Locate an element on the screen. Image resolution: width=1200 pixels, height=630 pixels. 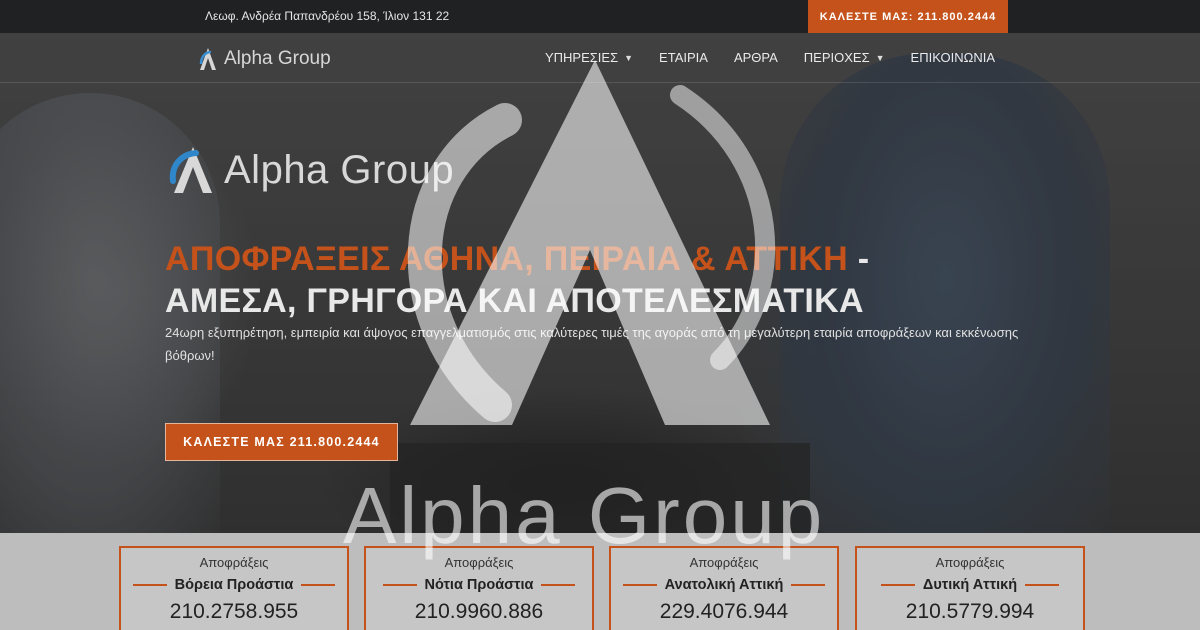
card-region: Βόρεια Προάστια is located at coordinates (234, 585).